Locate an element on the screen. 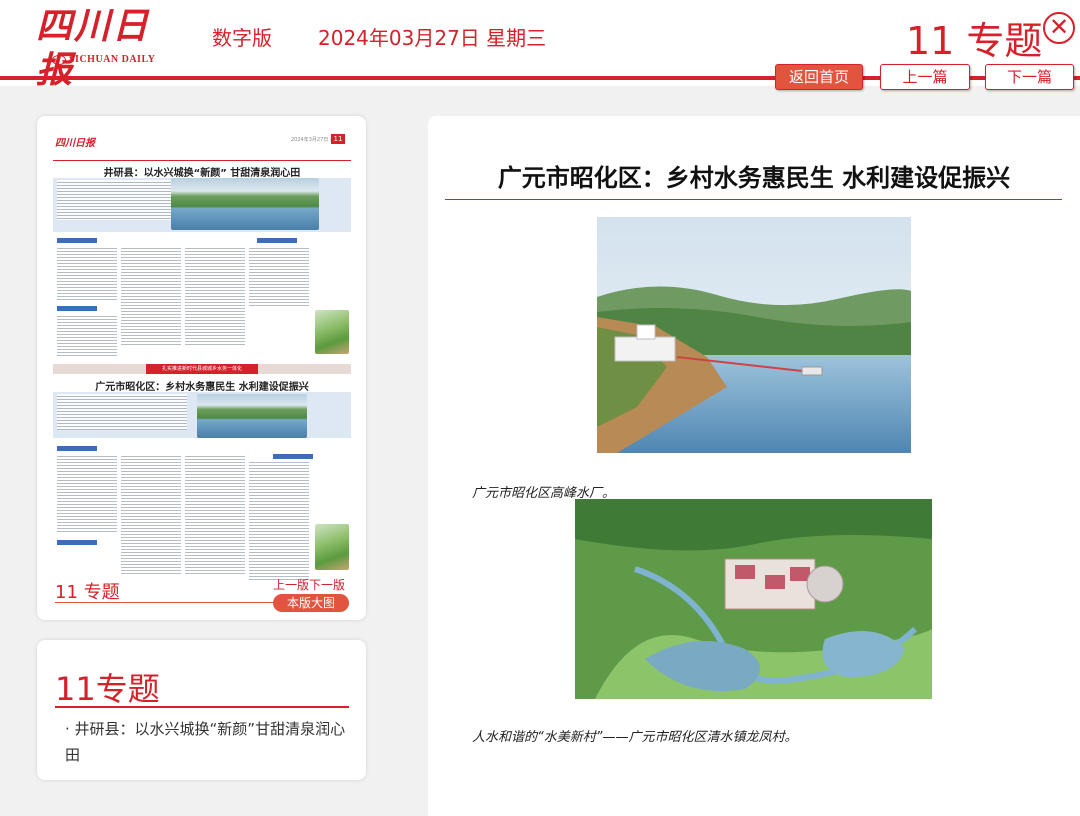  thumbnail-headline-2: 广元市昭化区：乡村水务惠民生 水利建设促振兴 is located at coordinates (202, 385).